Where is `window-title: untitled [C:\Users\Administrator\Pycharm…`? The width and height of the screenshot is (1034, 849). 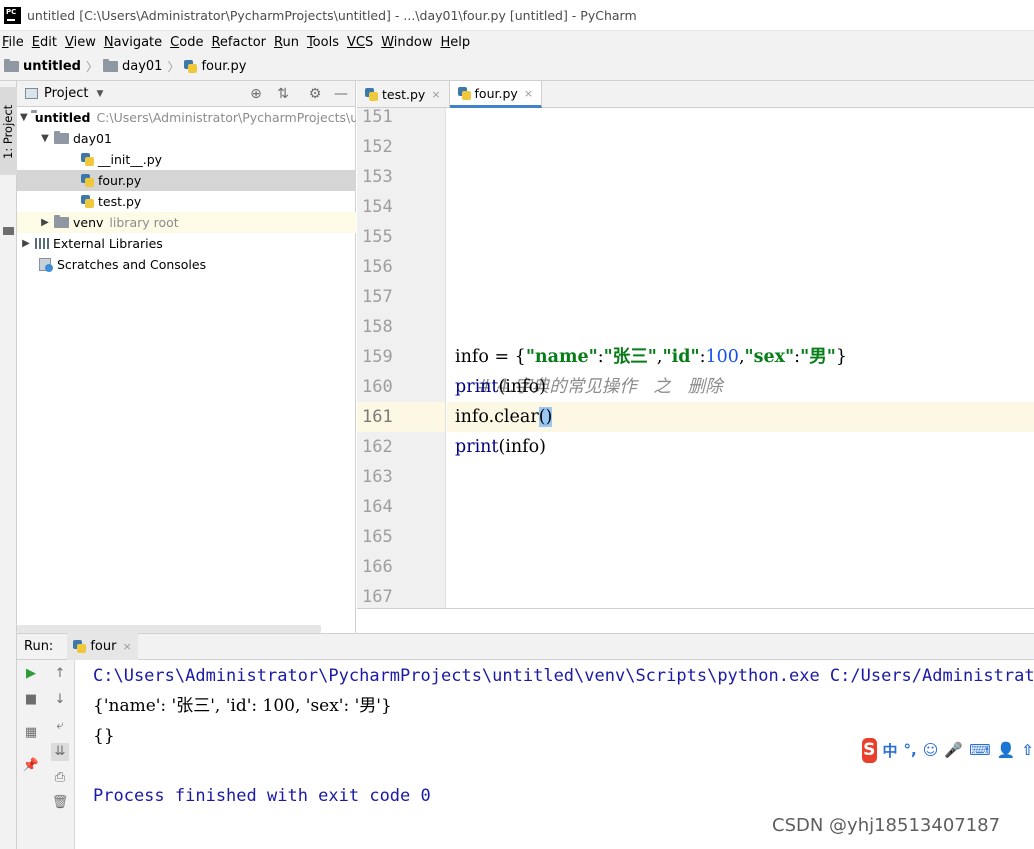 window-title: untitled [C:\Users\Administrator\Pycharm… is located at coordinates (332, 15).